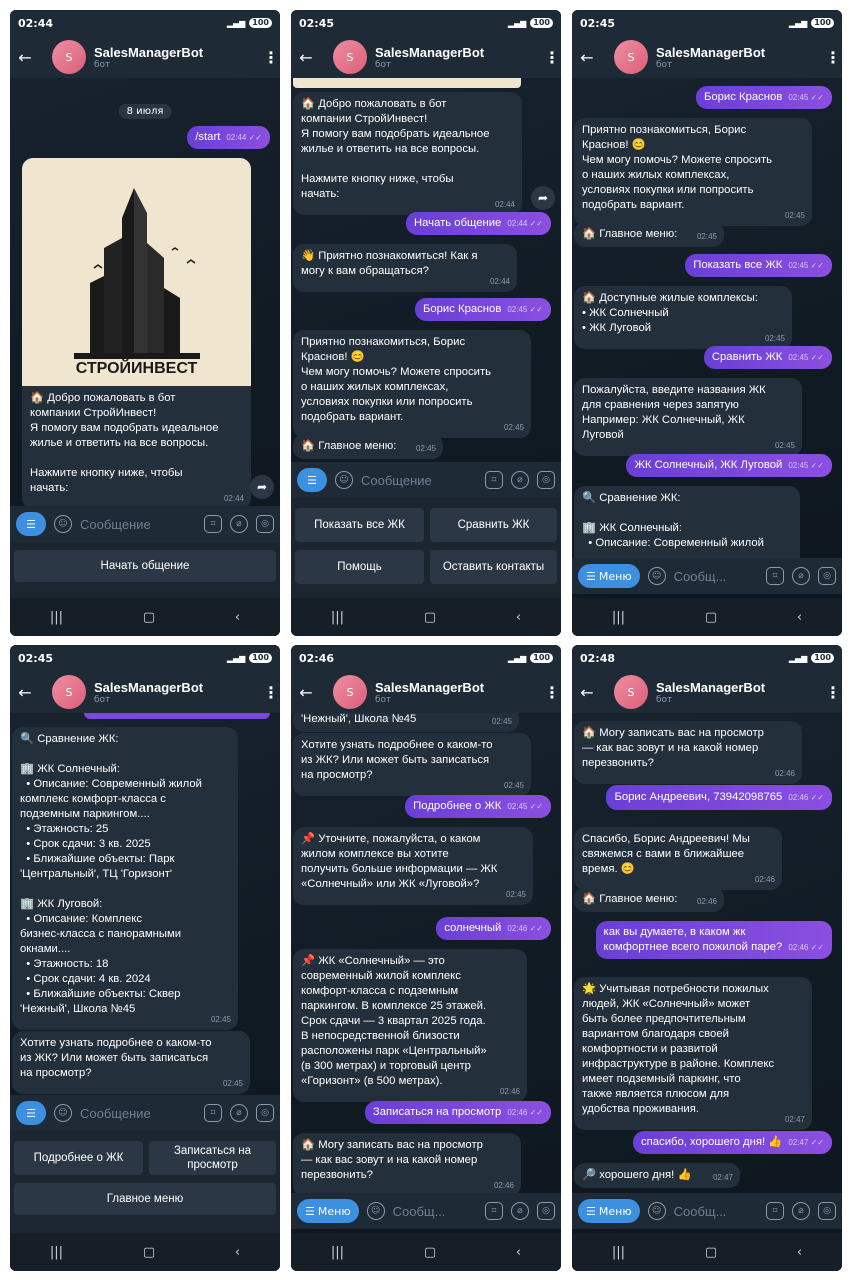 Image resolution: width=853 pixels, height=1280 pixels. I want to click on message-out: Показать все ЖК 02:45 ✓✓, so click(758, 265).